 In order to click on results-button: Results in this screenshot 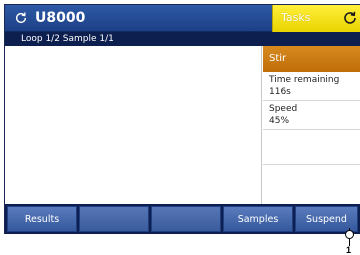, I will do `click(42, 219)`.